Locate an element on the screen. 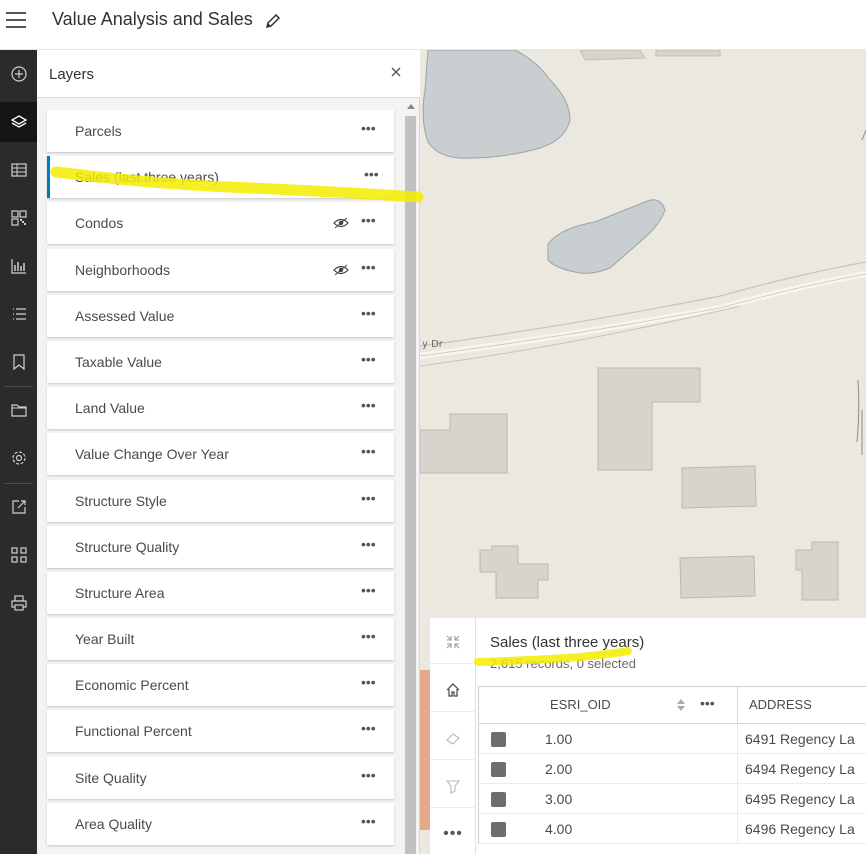 The height and width of the screenshot is (856, 866). eraser-icon is located at coordinates (453, 738).